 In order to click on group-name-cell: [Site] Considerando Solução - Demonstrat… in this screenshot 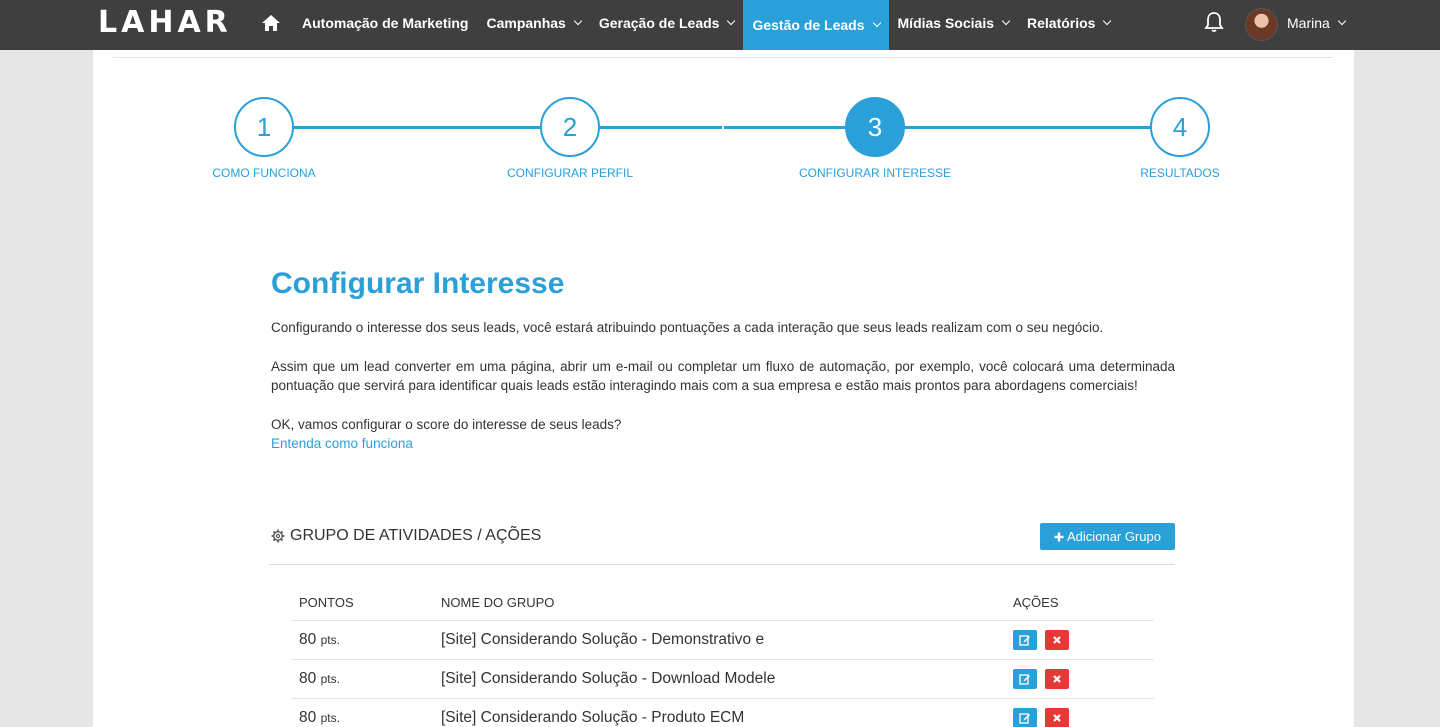, I will do `click(603, 639)`.